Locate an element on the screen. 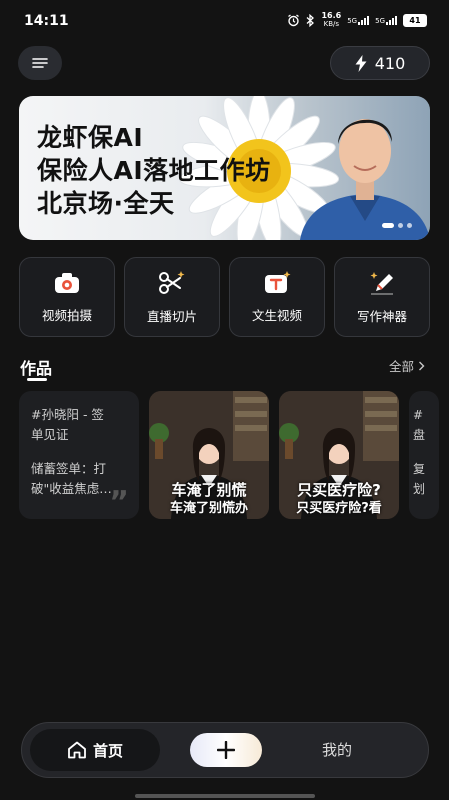 Image resolution: width=449 pixels, height=800 pixels. tool-writing: 写作神器 is located at coordinates (382, 297).